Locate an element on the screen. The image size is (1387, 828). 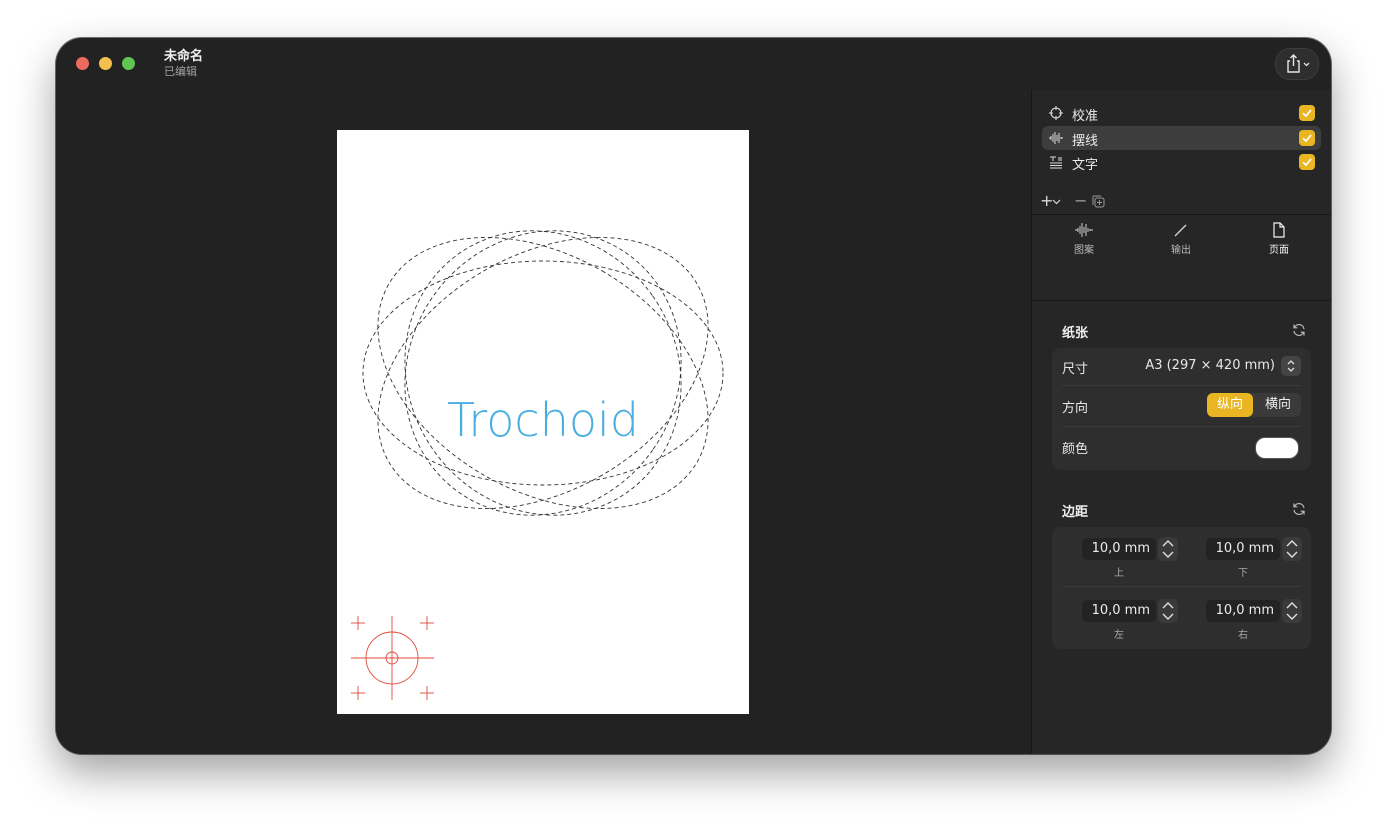
share-button is located at coordinates (1297, 64).